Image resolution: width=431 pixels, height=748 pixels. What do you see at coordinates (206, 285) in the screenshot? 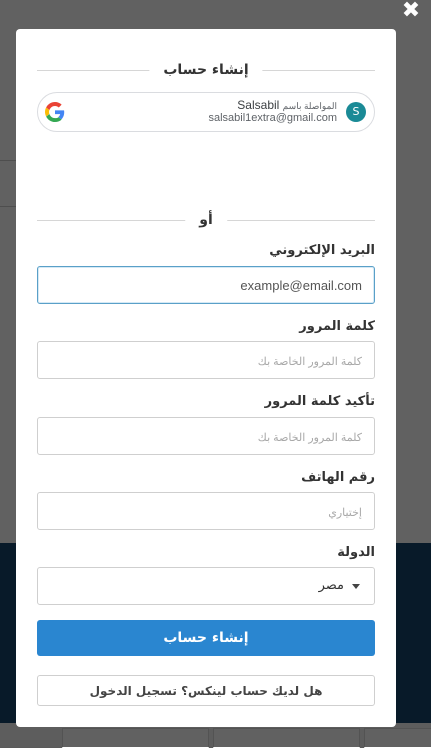
I see `email-field` at bounding box center [206, 285].